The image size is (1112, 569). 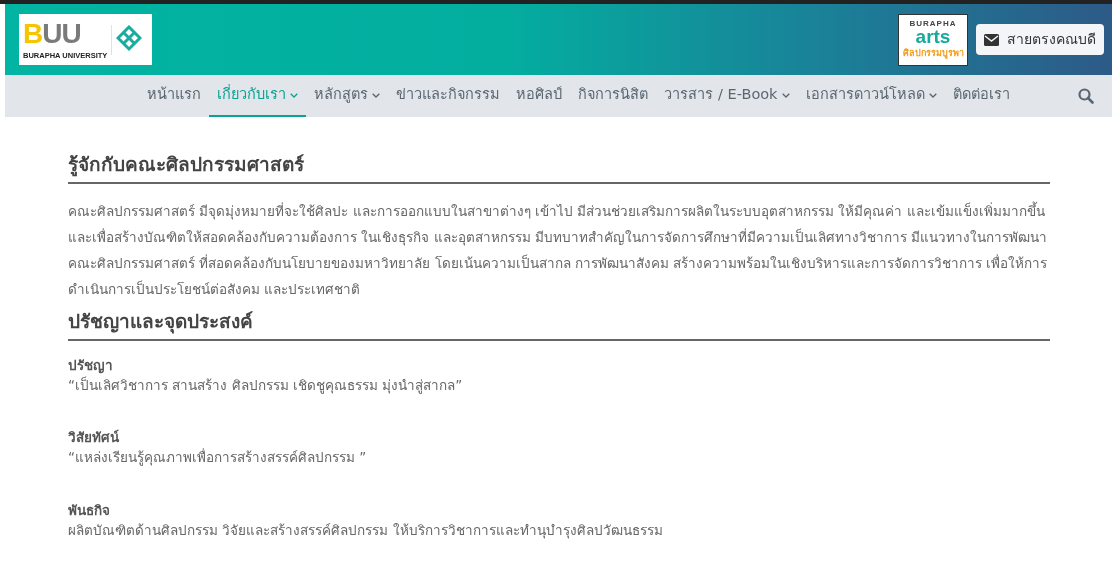 I want to click on nav-link: หน้าแรก, so click(x=174, y=96).